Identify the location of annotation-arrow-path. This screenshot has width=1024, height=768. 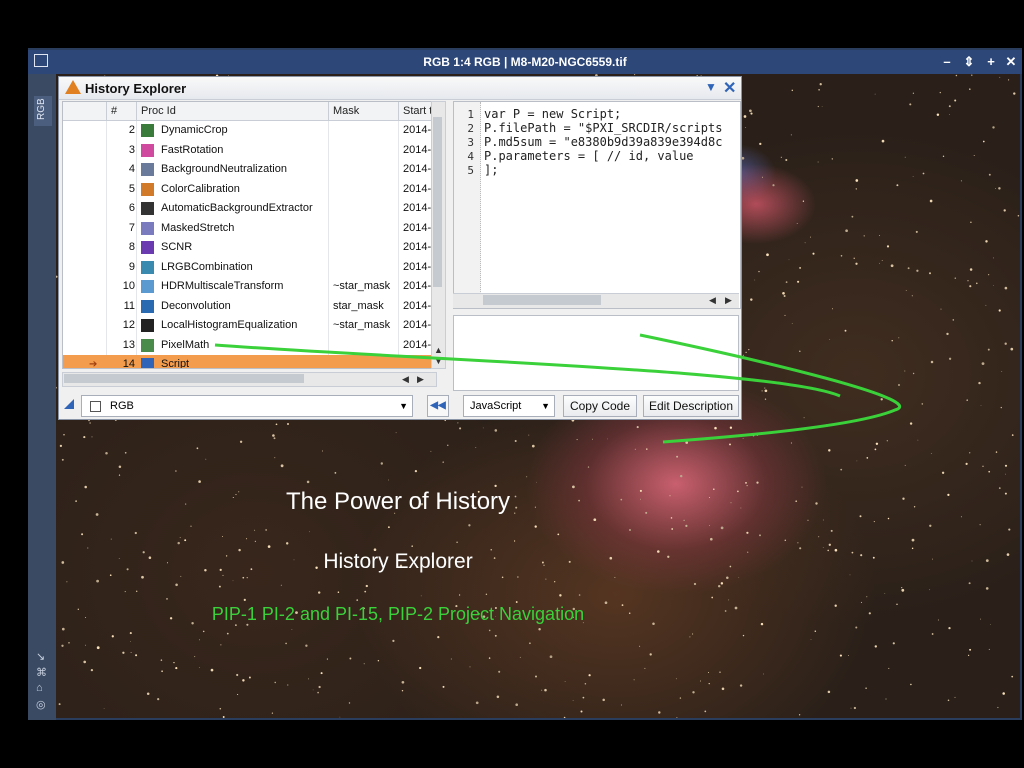
(558, 388).